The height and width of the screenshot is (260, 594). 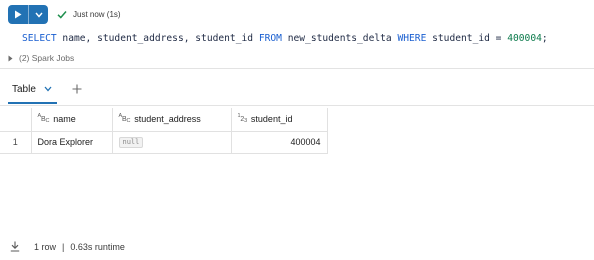 I want to click on add-visualization-button, so click(x=77, y=89).